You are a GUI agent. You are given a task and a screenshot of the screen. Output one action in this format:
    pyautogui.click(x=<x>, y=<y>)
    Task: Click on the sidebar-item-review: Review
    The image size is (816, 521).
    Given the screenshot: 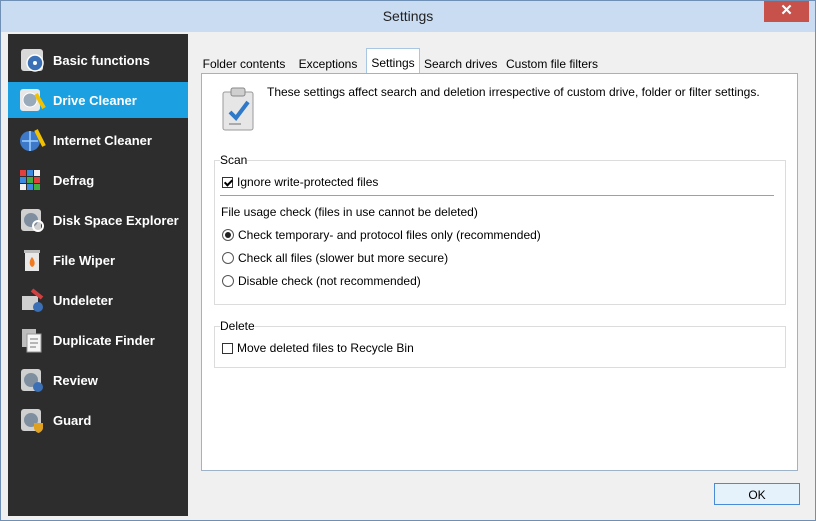 What is the action you would take?
    pyautogui.click(x=98, y=380)
    